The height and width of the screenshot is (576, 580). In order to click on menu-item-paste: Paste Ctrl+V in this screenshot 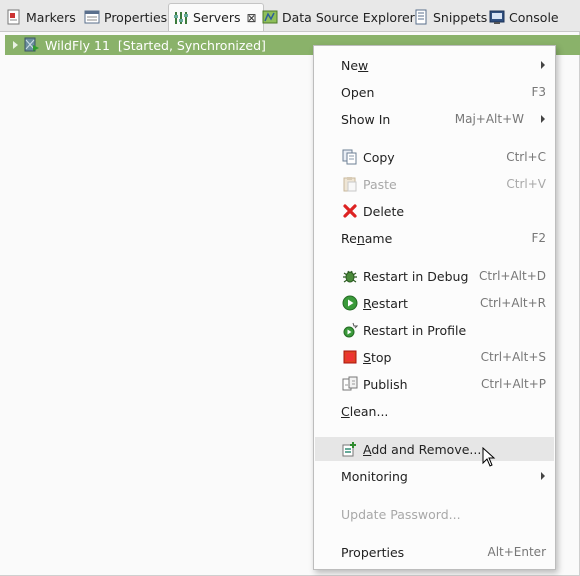, I will do `click(434, 184)`.